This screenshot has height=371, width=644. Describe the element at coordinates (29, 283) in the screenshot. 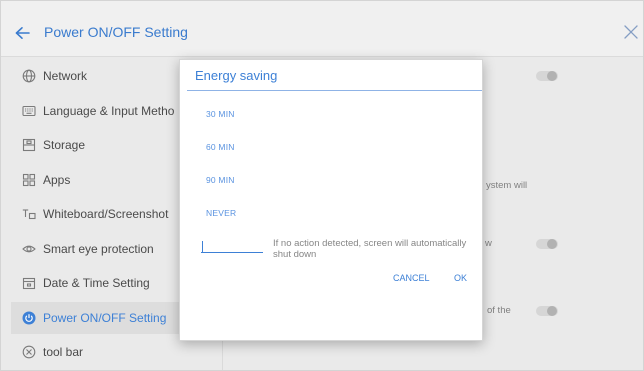

I see `calendar-icon` at that location.